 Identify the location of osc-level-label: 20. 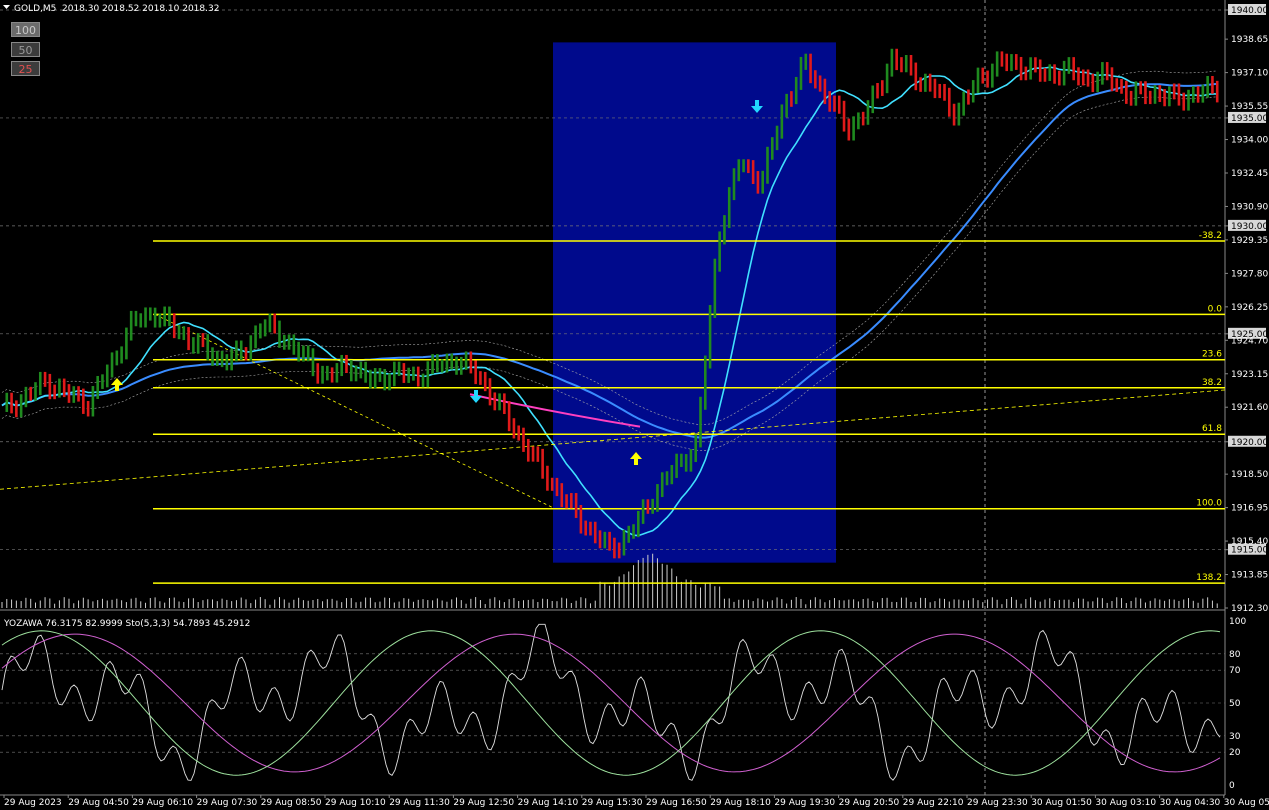
(1235, 753).